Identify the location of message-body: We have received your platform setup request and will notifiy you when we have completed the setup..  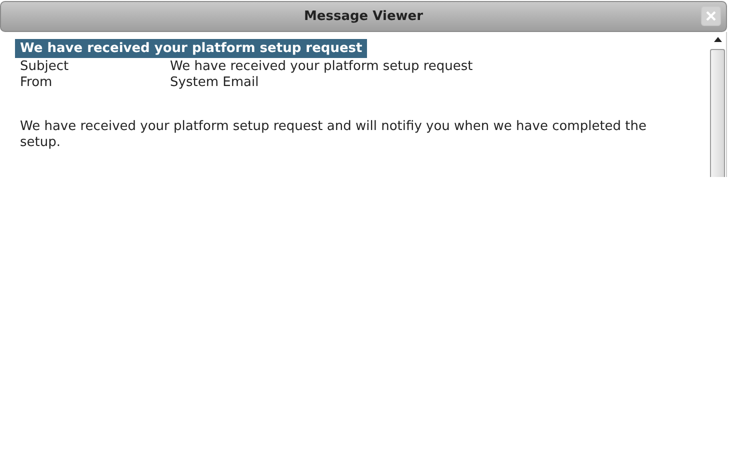
(334, 135).